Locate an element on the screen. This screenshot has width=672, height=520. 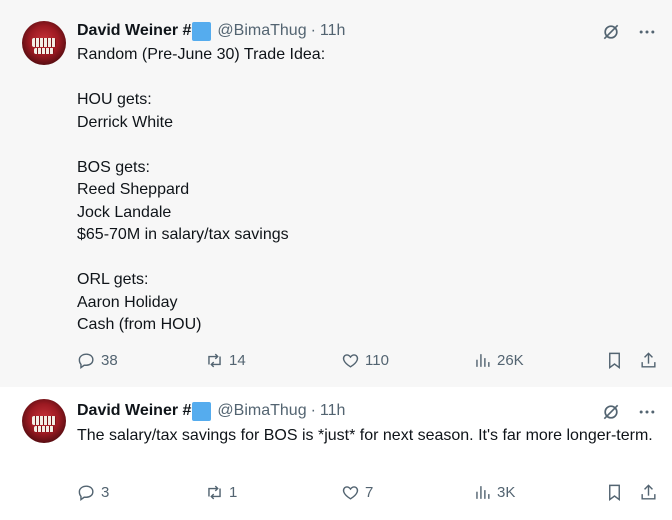
like-count: 110 is located at coordinates (377, 360).